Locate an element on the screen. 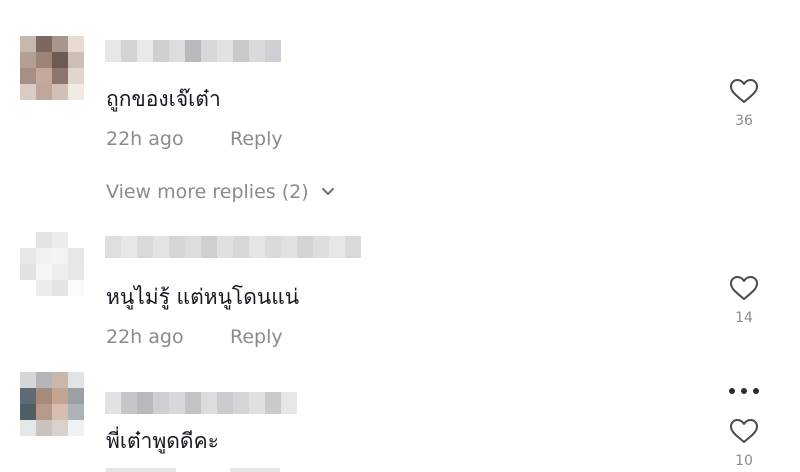 The image size is (800, 472). like-count: 36 is located at coordinates (744, 121).